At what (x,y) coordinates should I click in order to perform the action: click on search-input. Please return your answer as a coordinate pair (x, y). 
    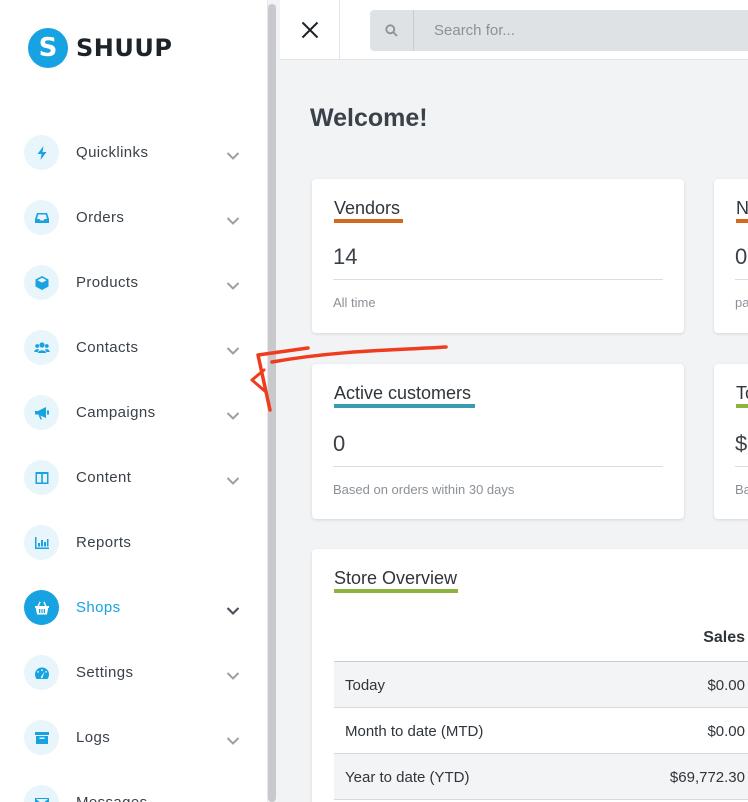
    Looking at the image, I should click on (584, 30).